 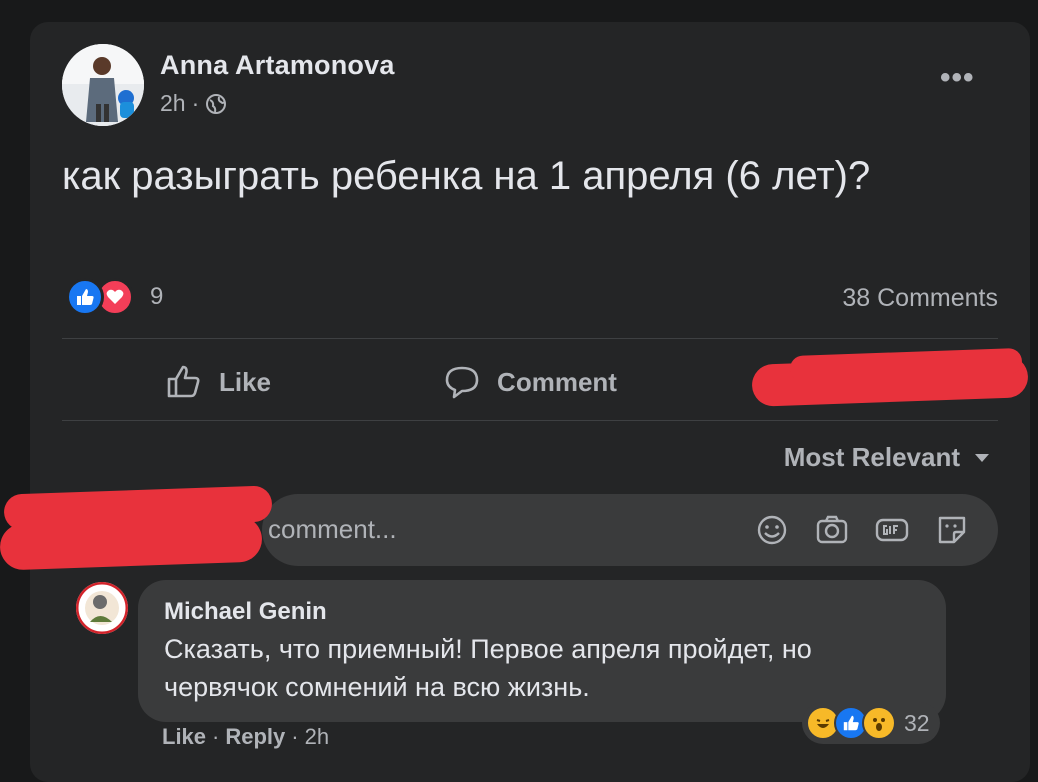 I want to click on comment-actions: Like · Reply · 2h, so click(x=245, y=737).